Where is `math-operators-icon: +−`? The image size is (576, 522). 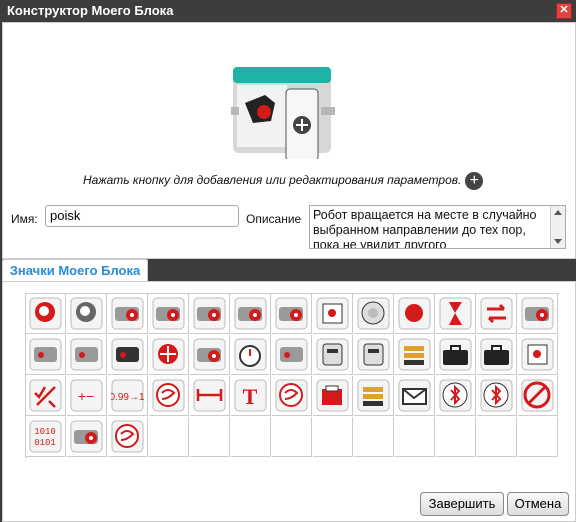 math-operators-icon: +− is located at coordinates (86, 395).